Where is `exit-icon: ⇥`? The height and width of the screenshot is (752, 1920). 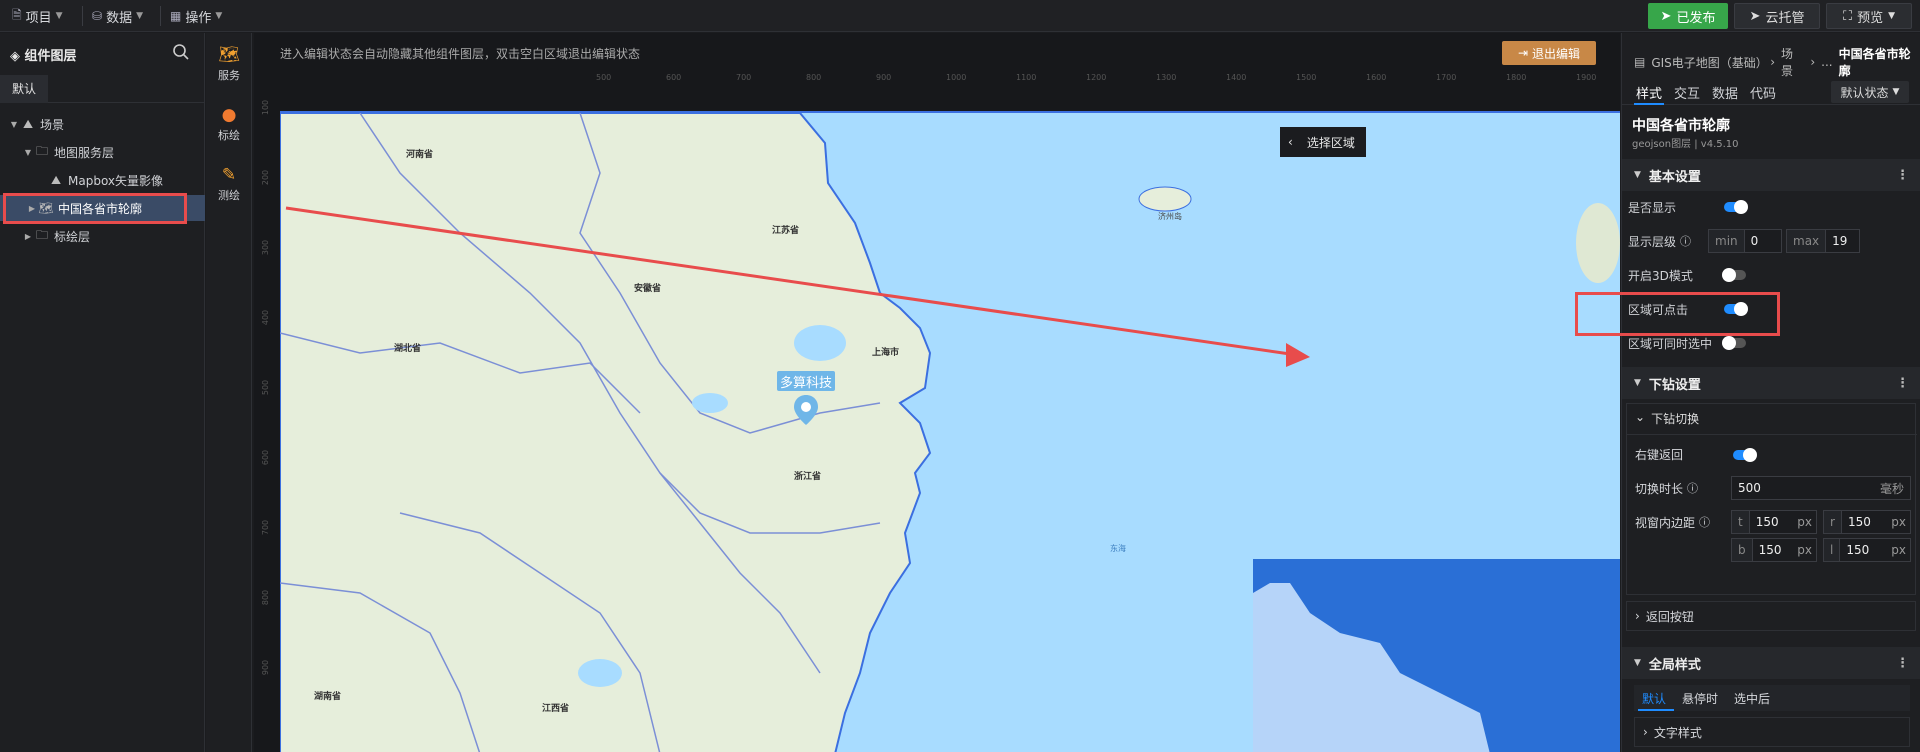 exit-icon: ⇥ is located at coordinates (1523, 53).